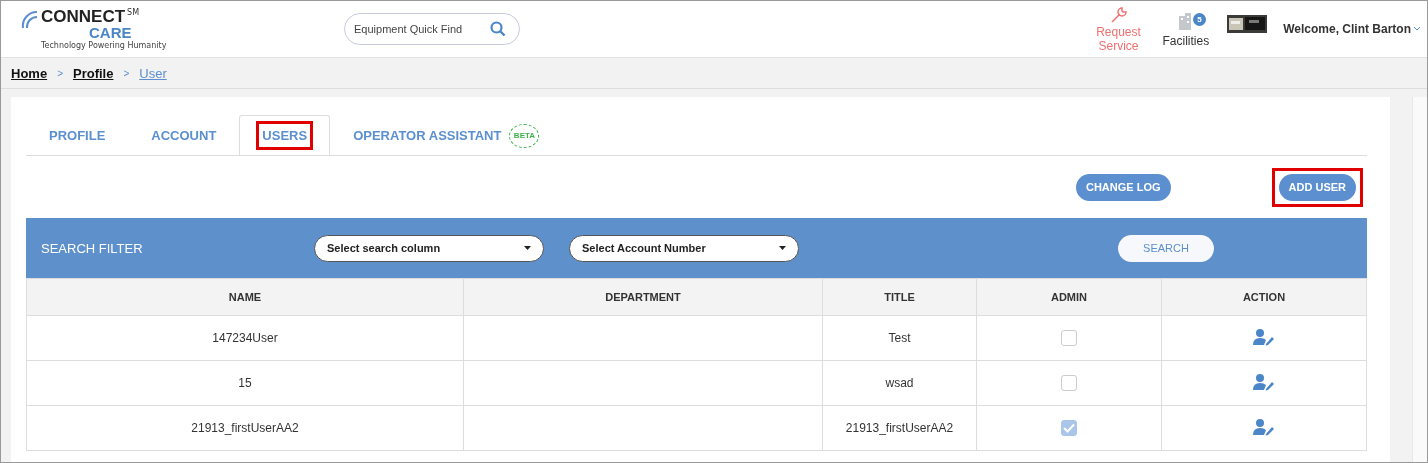  What do you see at coordinates (133, 12) in the screenshot?
I see `service-mark: SM` at bounding box center [133, 12].